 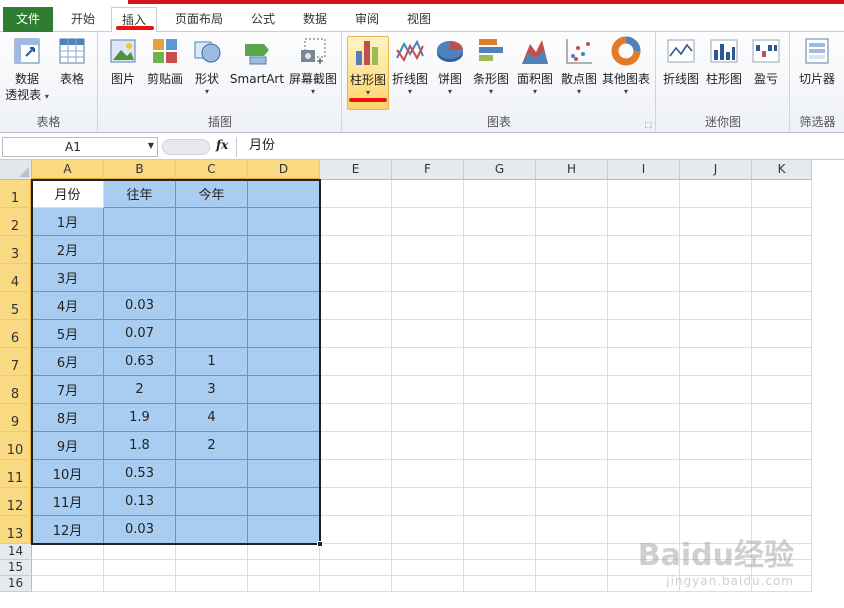 What do you see at coordinates (428, 568) in the screenshot?
I see `cell-f15` at bounding box center [428, 568].